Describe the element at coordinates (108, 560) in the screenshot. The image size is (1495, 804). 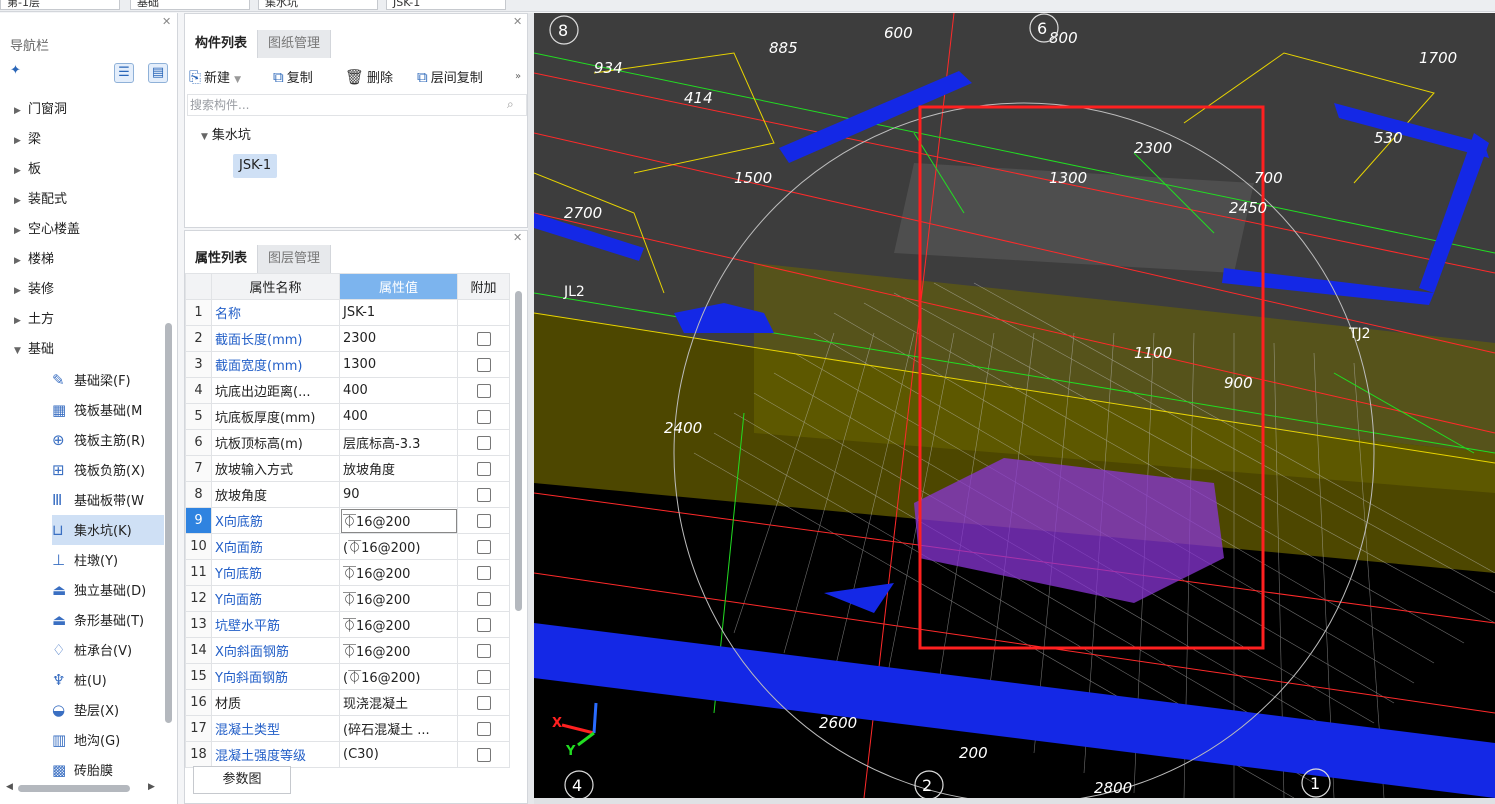
I see `nav-leaf: ⊥ 柱墩(Y)` at that location.